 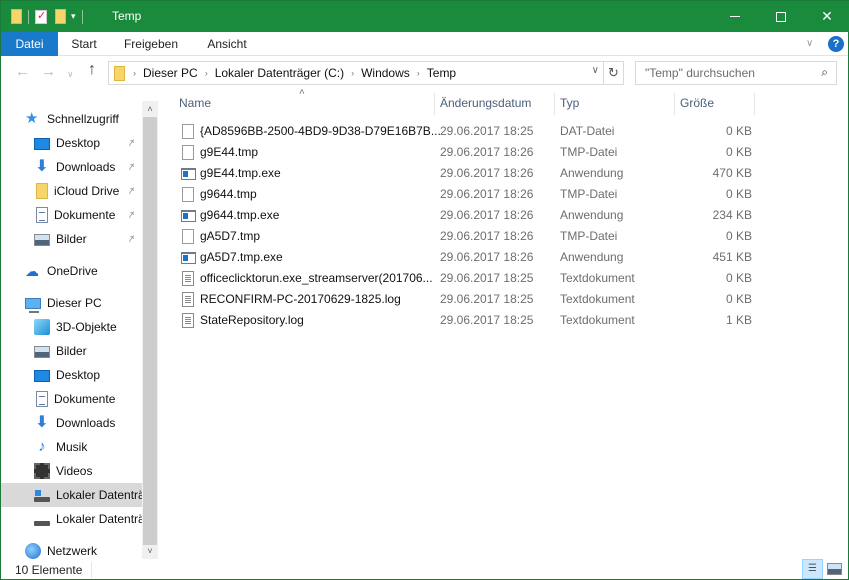 I want to click on sidebar-item-dokumente-pc: Dokumente, so click(x=71, y=399).